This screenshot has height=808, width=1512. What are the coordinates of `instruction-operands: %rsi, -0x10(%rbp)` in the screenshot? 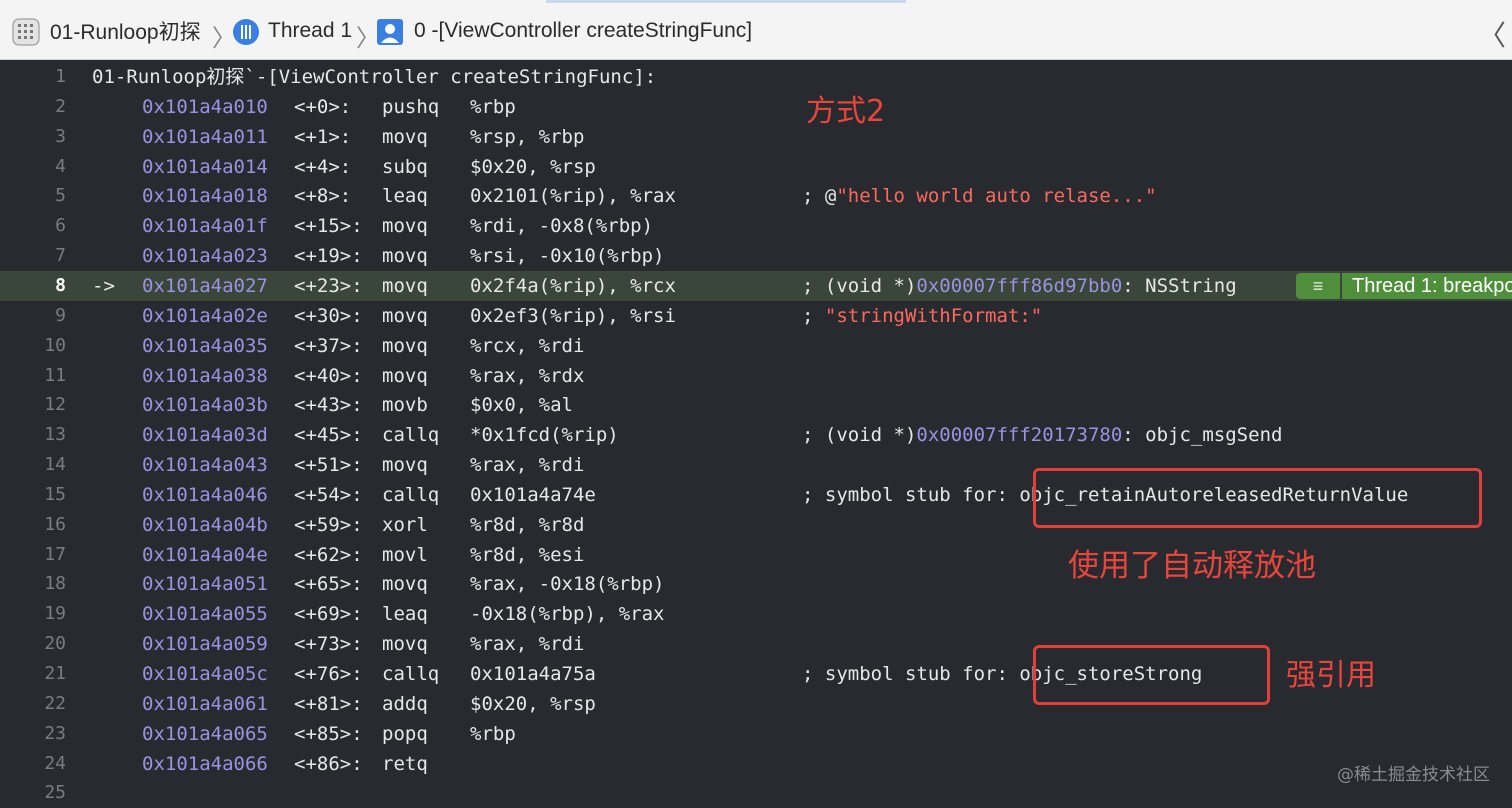 It's located at (567, 256).